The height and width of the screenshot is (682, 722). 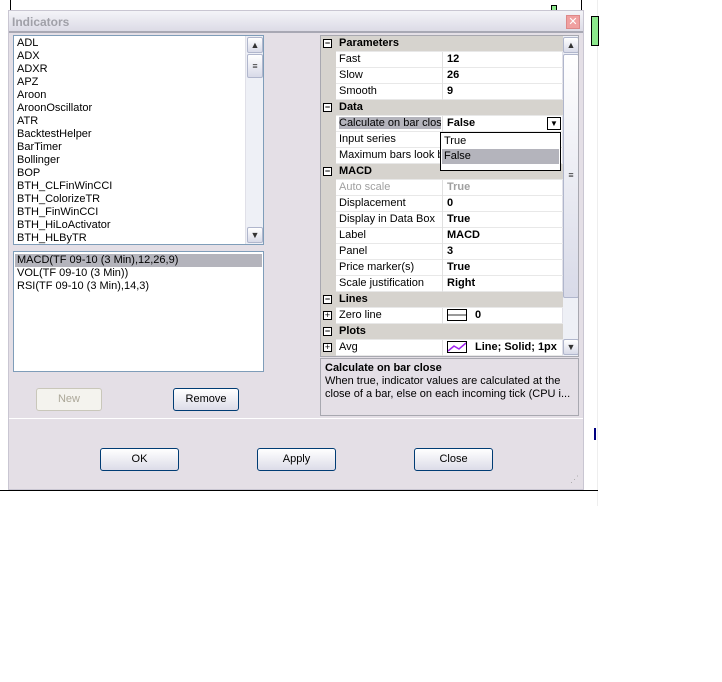 I want to click on dropdown-option-true: True, so click(x=500, y=141).